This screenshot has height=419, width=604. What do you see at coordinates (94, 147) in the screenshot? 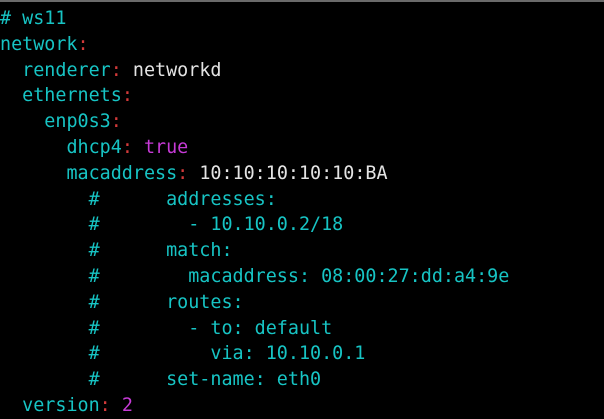
I see `yaml-key: dhcp4` at bounding box center [94, 147].